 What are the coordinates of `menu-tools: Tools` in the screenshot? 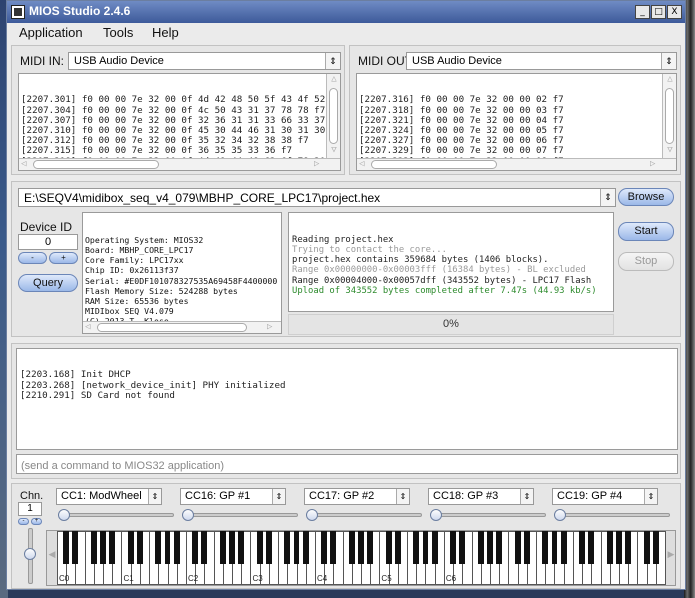 It's located at (118, 32).